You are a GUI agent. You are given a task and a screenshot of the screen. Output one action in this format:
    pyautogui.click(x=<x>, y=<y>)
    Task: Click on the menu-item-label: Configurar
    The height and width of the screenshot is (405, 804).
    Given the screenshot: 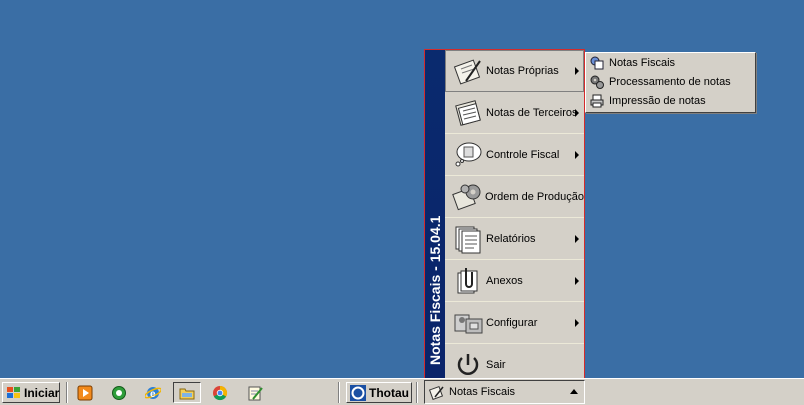 What is the action you would take?
    pyautogui.click(x=512, y=322)
    